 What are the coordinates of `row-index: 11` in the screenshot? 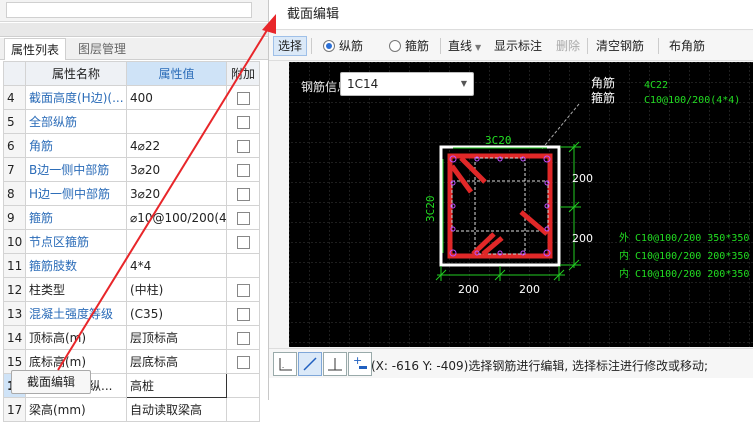 It's located at (14, 265).